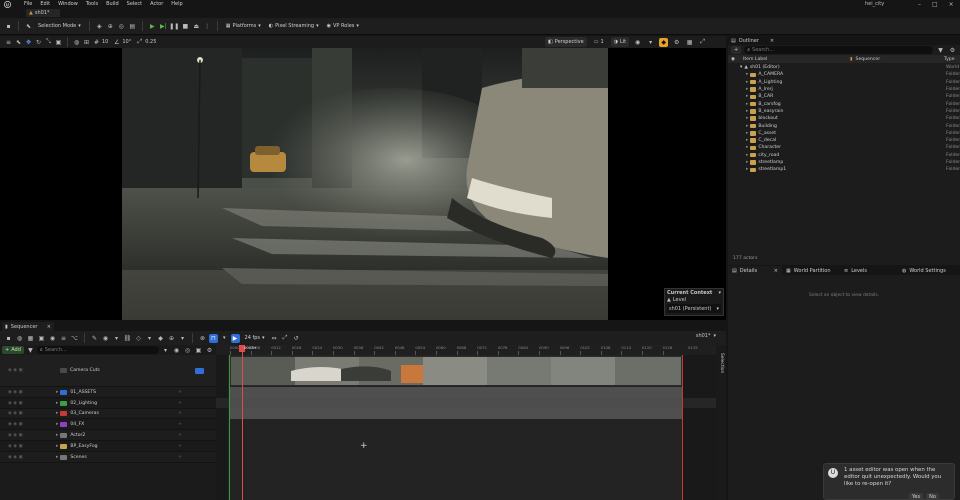  Describe the element at coordinates (100, 42) in the screenshot. I see `grid-snap: #10` at that location.